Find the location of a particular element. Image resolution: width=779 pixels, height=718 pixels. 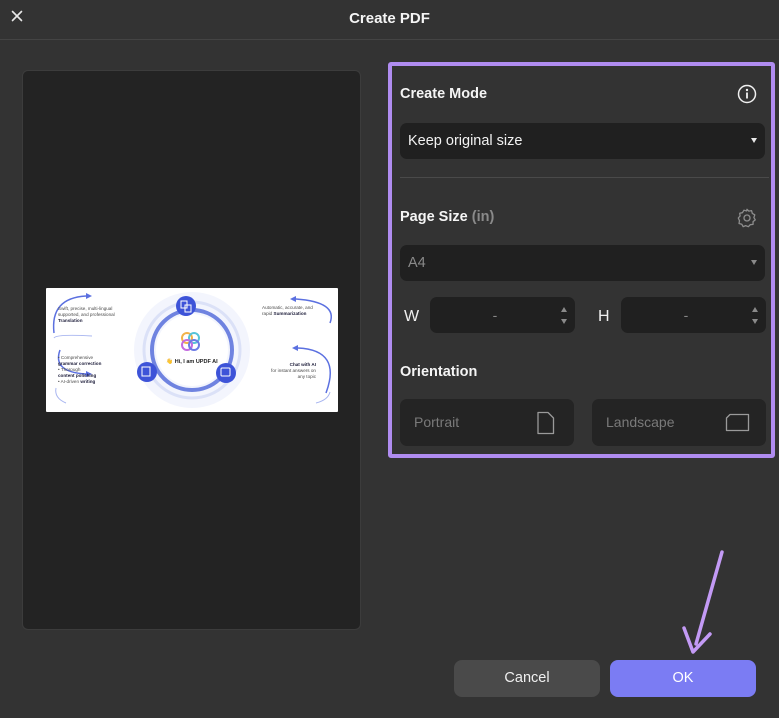

gear-icon is located at coordinates (747, 218).